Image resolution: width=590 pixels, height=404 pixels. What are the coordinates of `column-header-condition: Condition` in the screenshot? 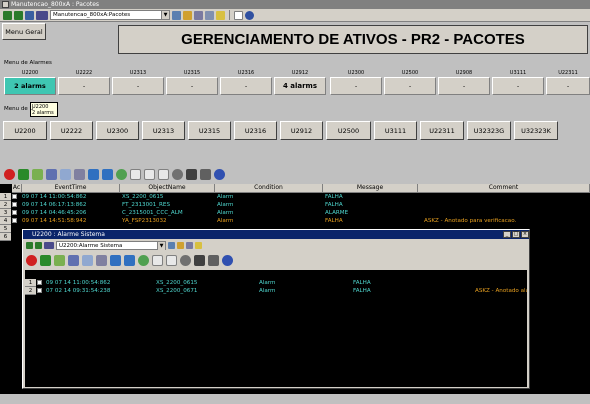 It's located at (269, 188).